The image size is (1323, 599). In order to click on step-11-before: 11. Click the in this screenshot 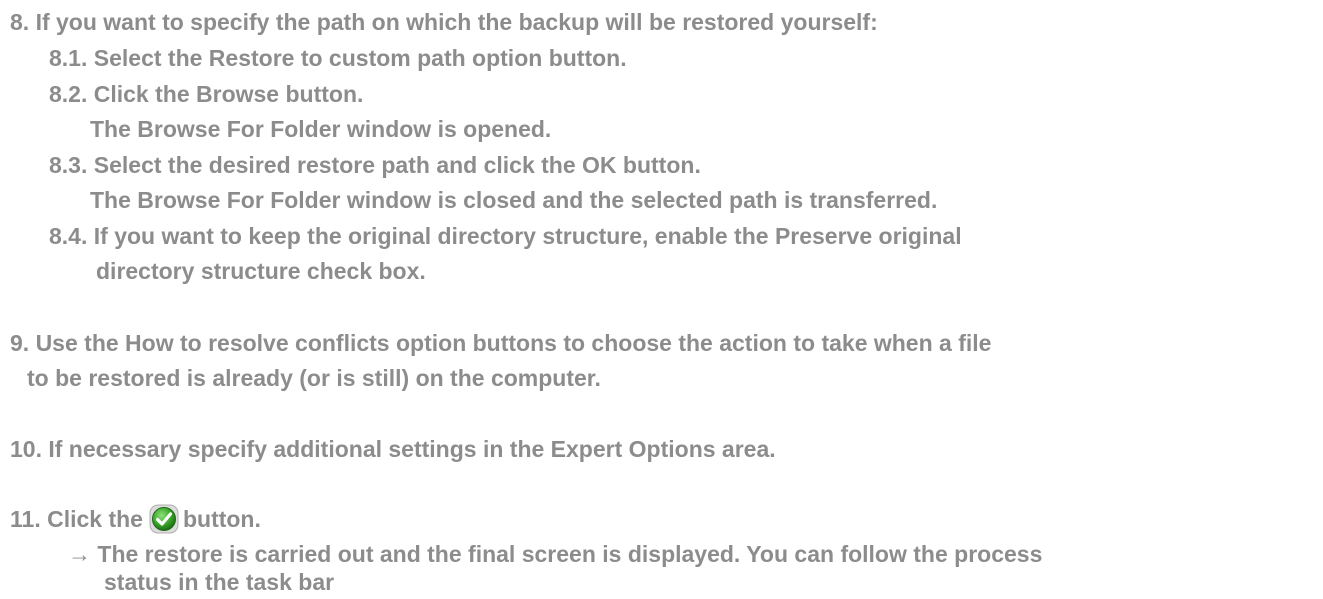, I will do `click(76, 519)`.